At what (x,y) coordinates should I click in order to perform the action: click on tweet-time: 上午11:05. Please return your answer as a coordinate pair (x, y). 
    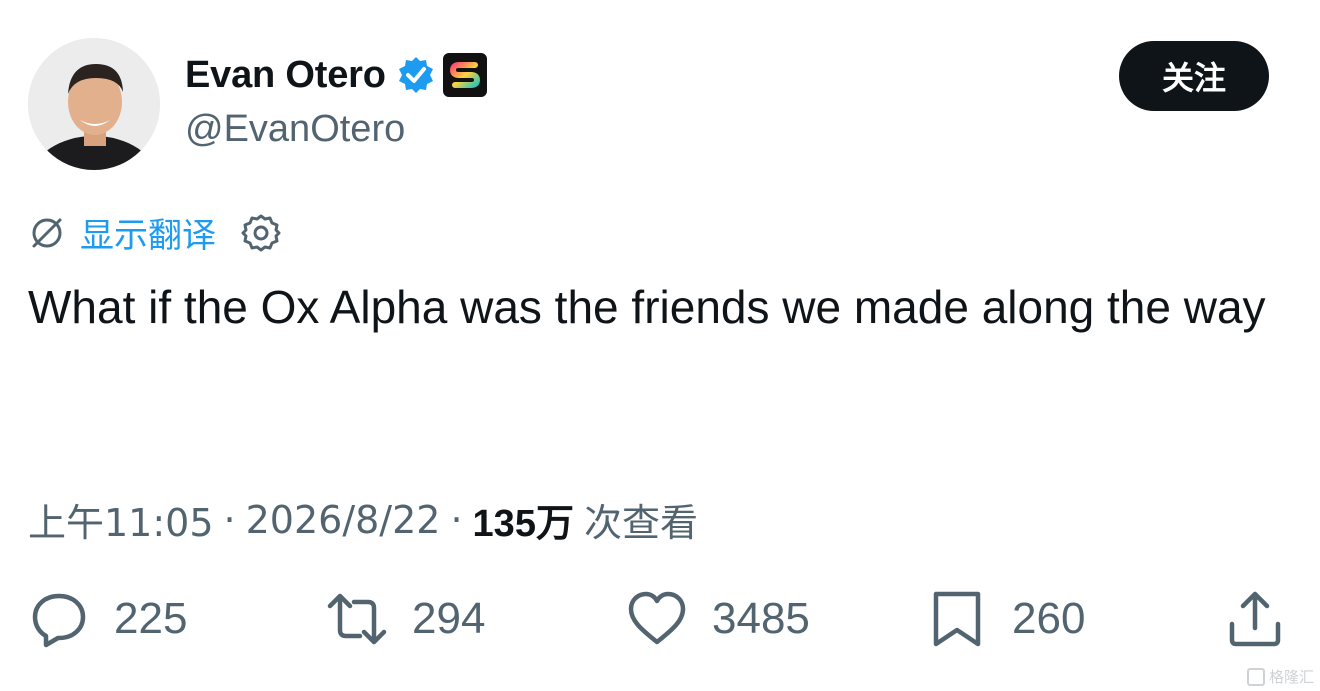
    Looking at the image, I should click on (121, 519).